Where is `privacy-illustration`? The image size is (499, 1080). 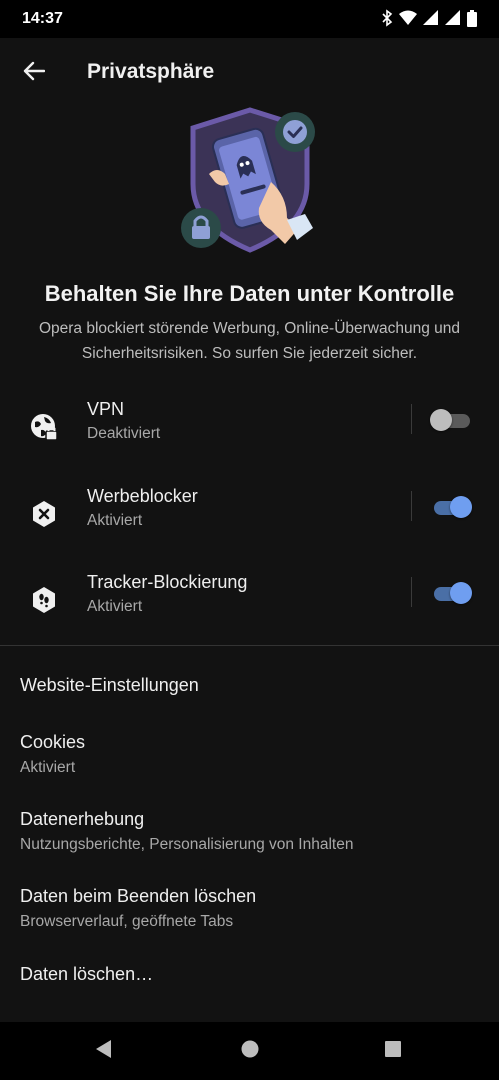 privacy-illustration is located at coordinates (250, 179).